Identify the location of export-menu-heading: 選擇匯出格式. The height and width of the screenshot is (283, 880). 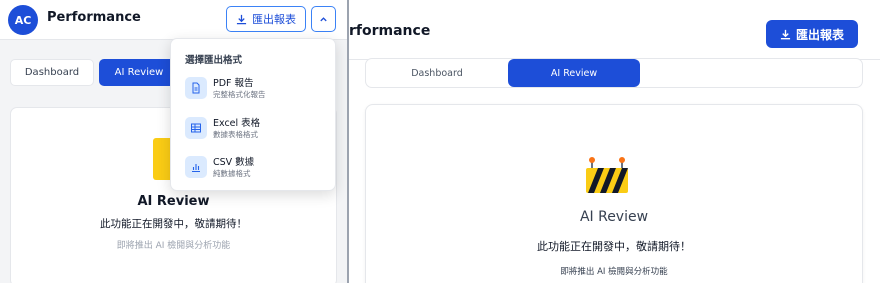
(214, 60).